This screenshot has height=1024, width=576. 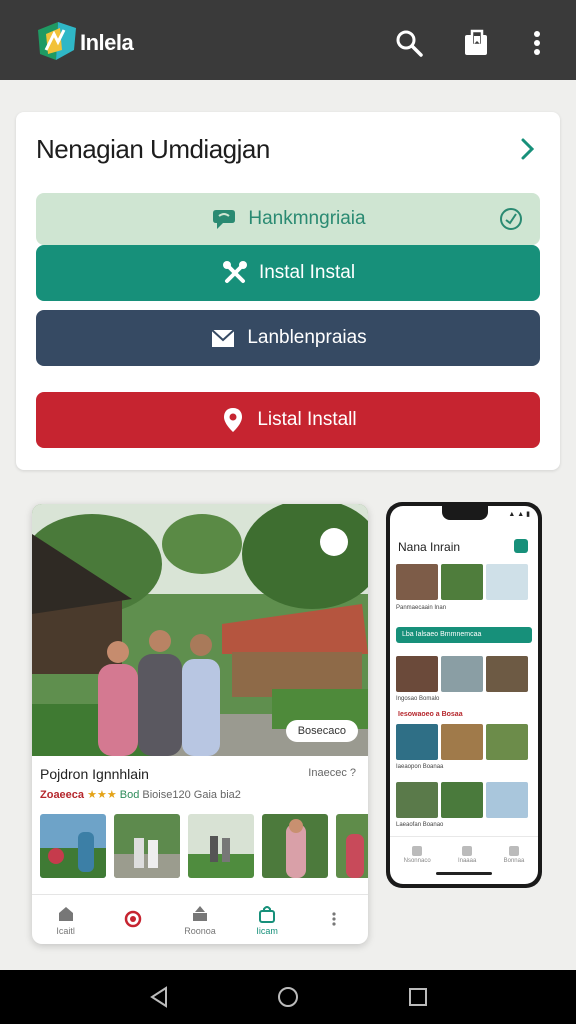 I want to click on tablet-nav-bag: Iicam, so click(x=267, y=920).